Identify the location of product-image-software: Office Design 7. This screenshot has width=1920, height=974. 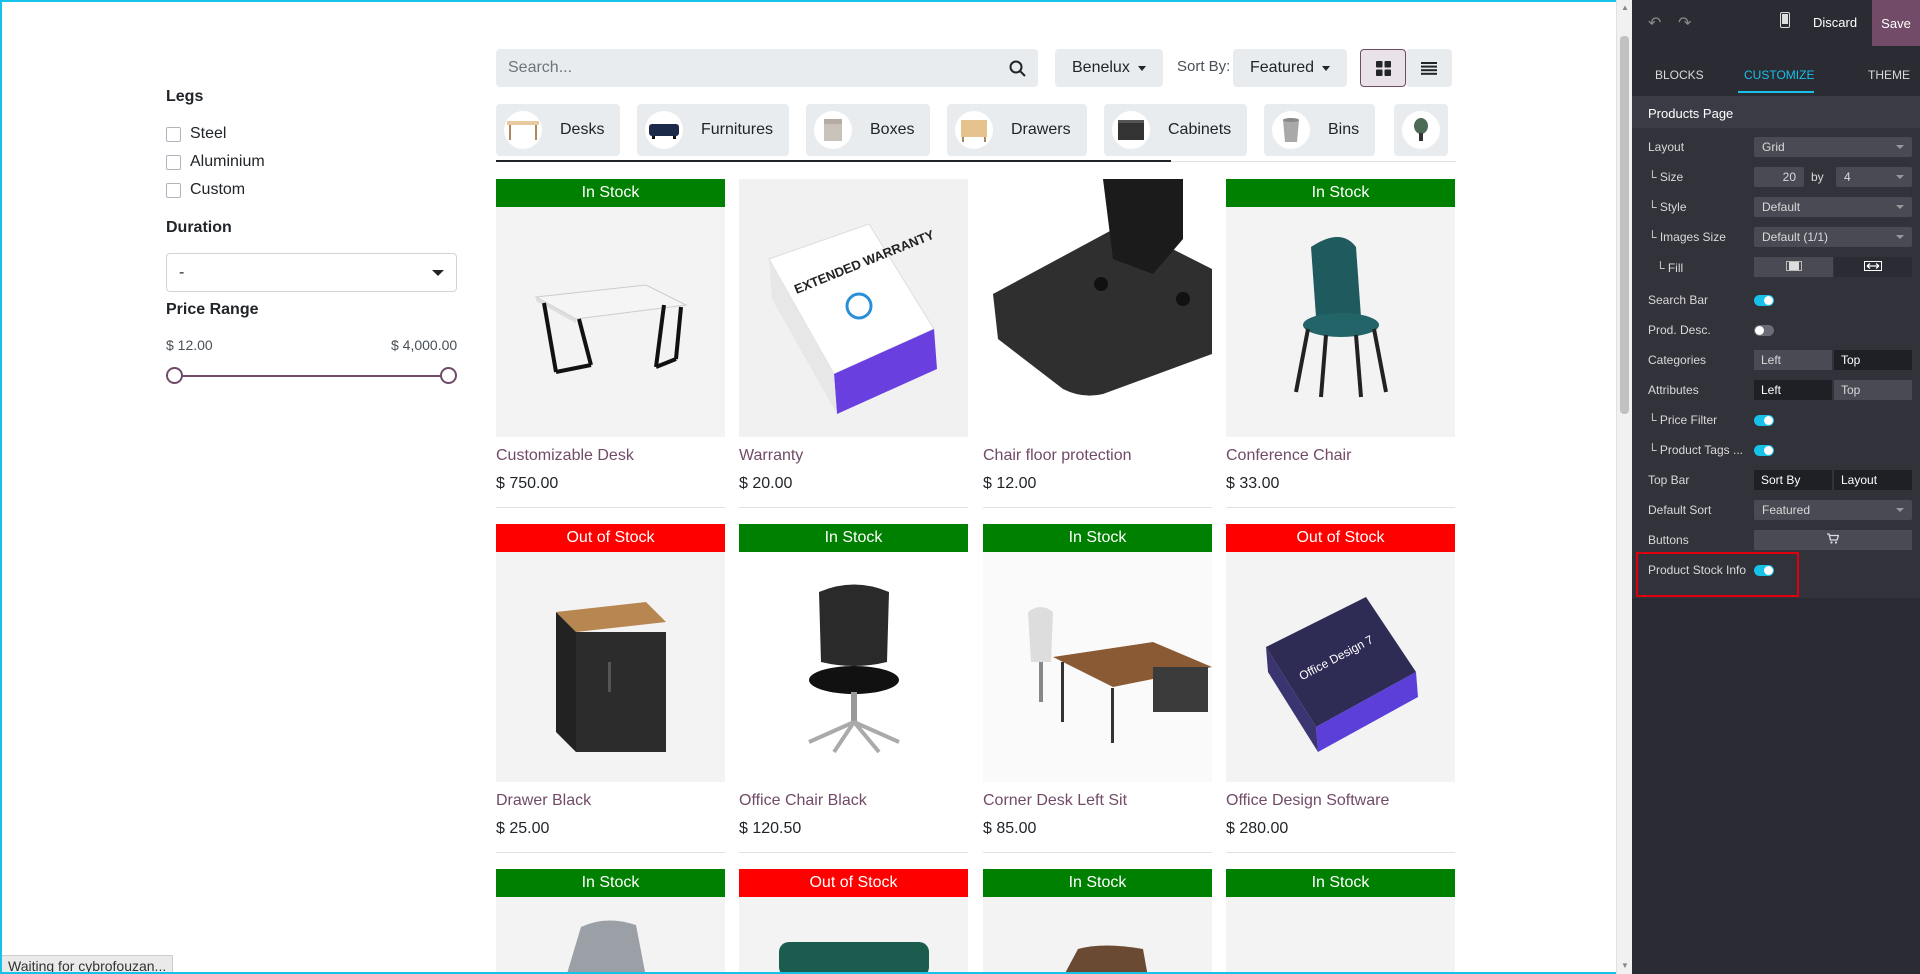
(1340, 667).